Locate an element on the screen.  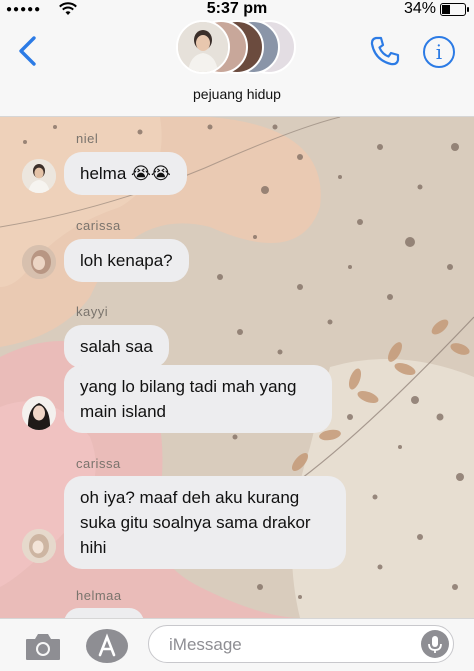
app-store-icon is located at coordinates (107, 646).